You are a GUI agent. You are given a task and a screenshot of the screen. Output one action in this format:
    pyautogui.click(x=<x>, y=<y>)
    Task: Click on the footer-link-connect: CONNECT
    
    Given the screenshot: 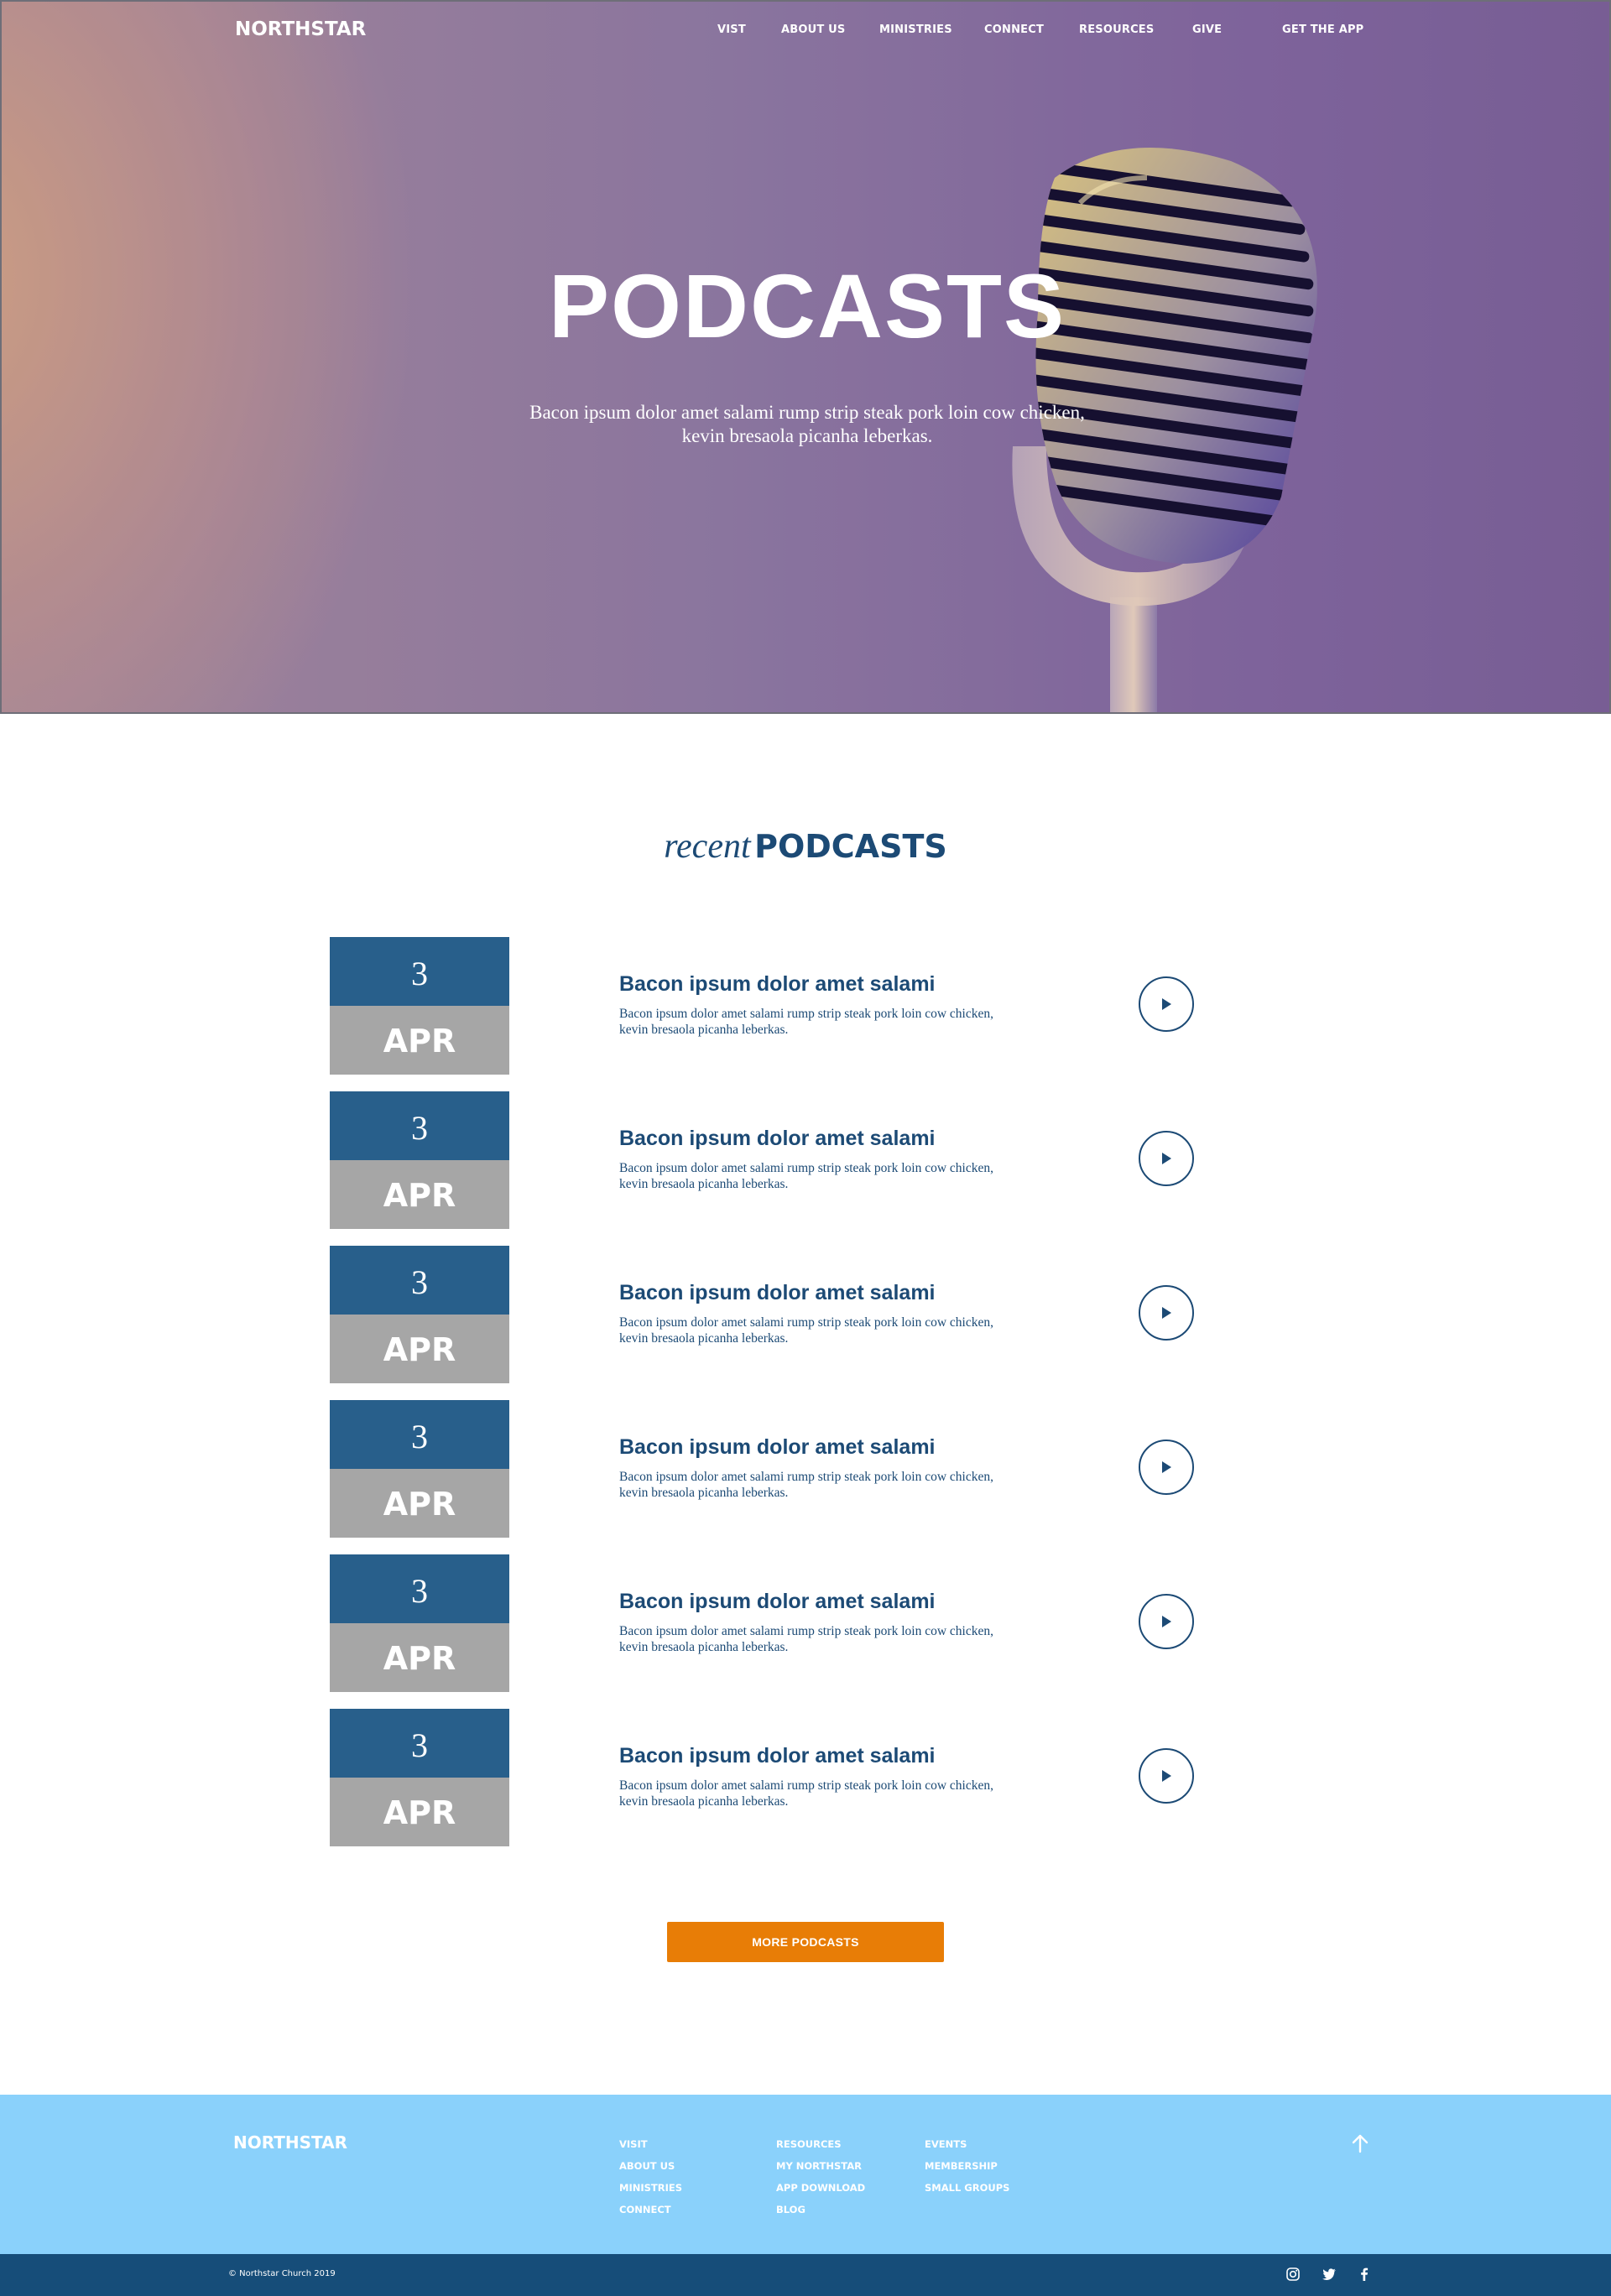 What is the action you would take?
    pyautogui.click(x=651, y=2210)
    